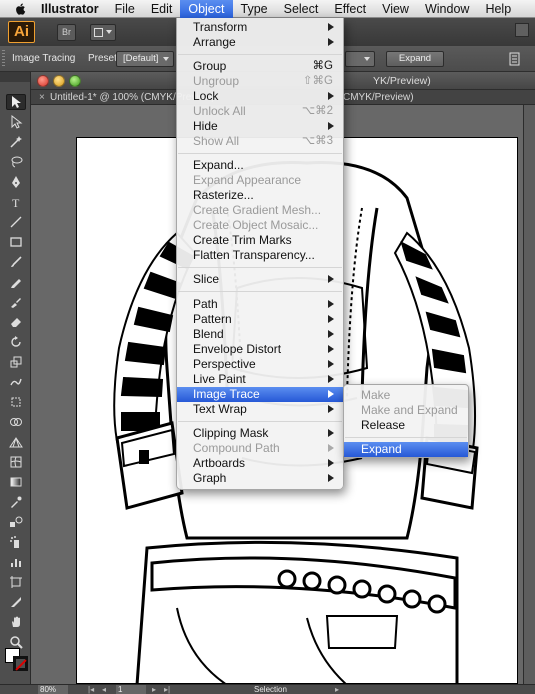 This screenshot has height=694, width=535. Describe the element at coordinates (522, 30) in the screenshot. I see `workspace-switcher-button` at that location.